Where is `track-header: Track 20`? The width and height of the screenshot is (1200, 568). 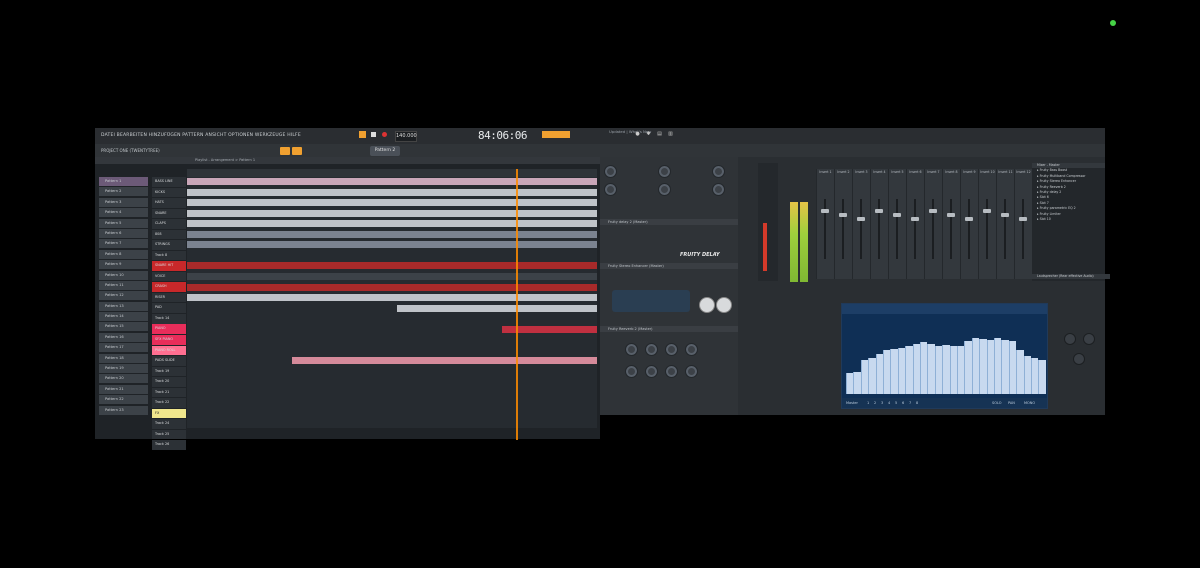
track-header: Track 20 is located at coordinates (169, 382).